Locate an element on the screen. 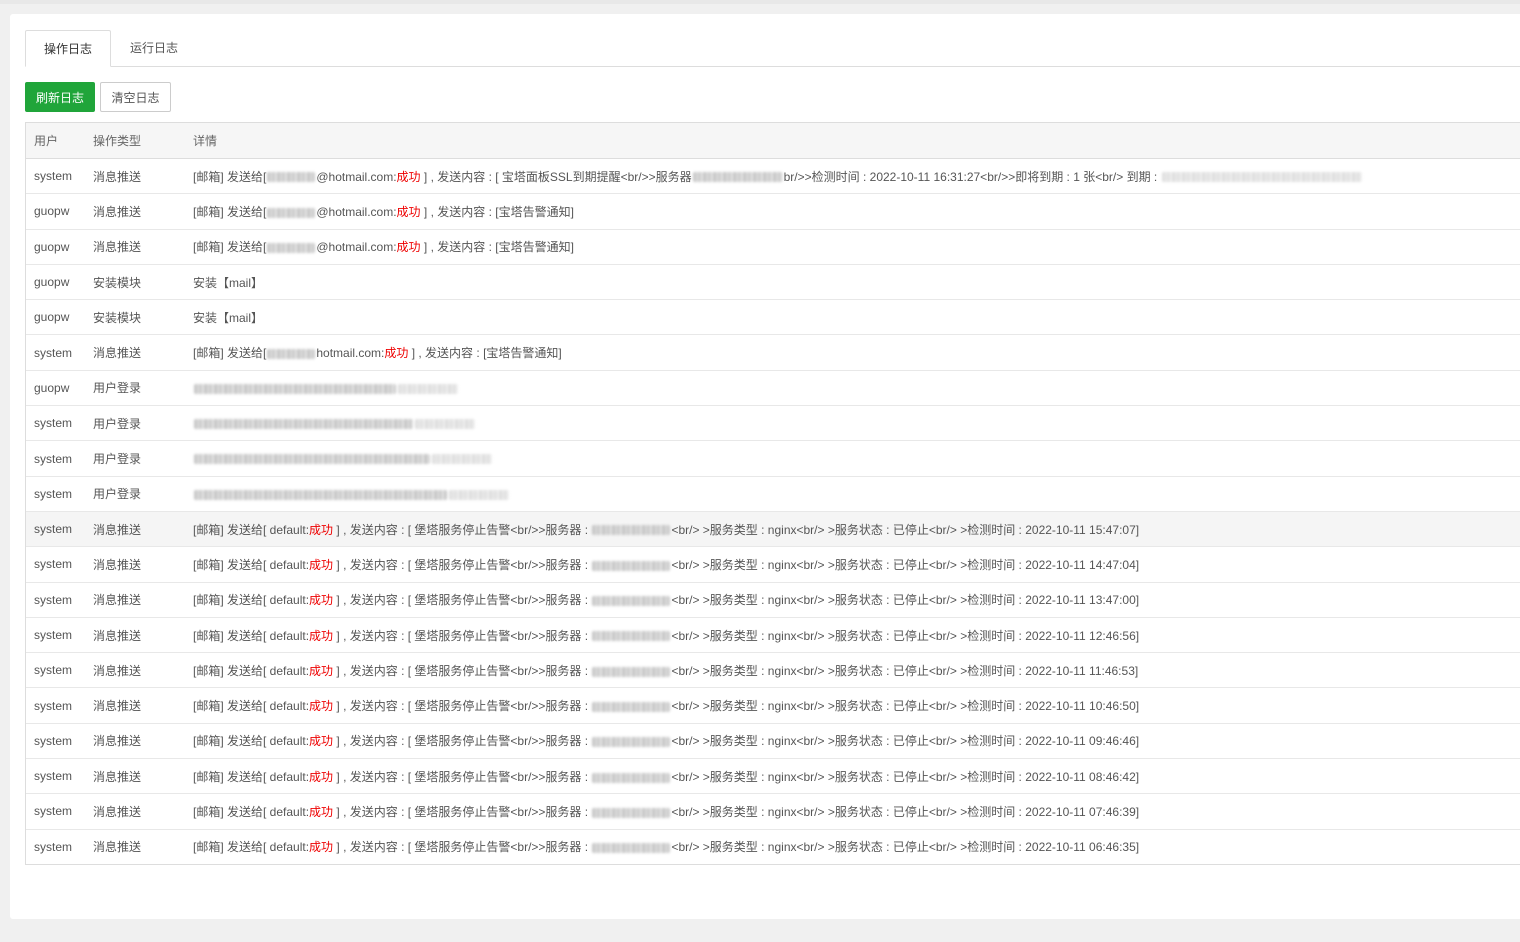 The height and width of the screenshot is (942, 1520). cell-user: guopw is located at coordinates (55, 247).